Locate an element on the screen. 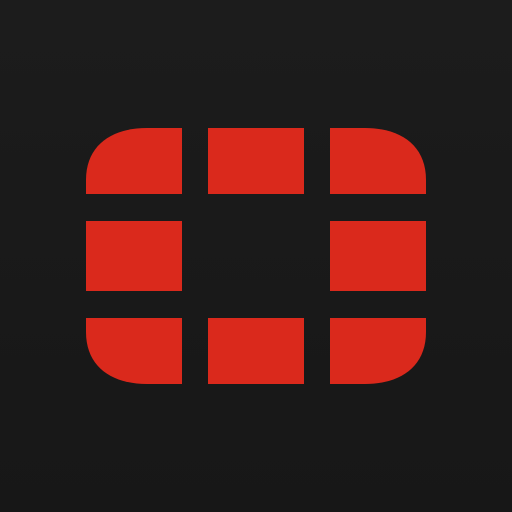 Image resolution: width=512 pixels, height=512 pixels. logo-block-top-center is located at coordinates (256, 161).